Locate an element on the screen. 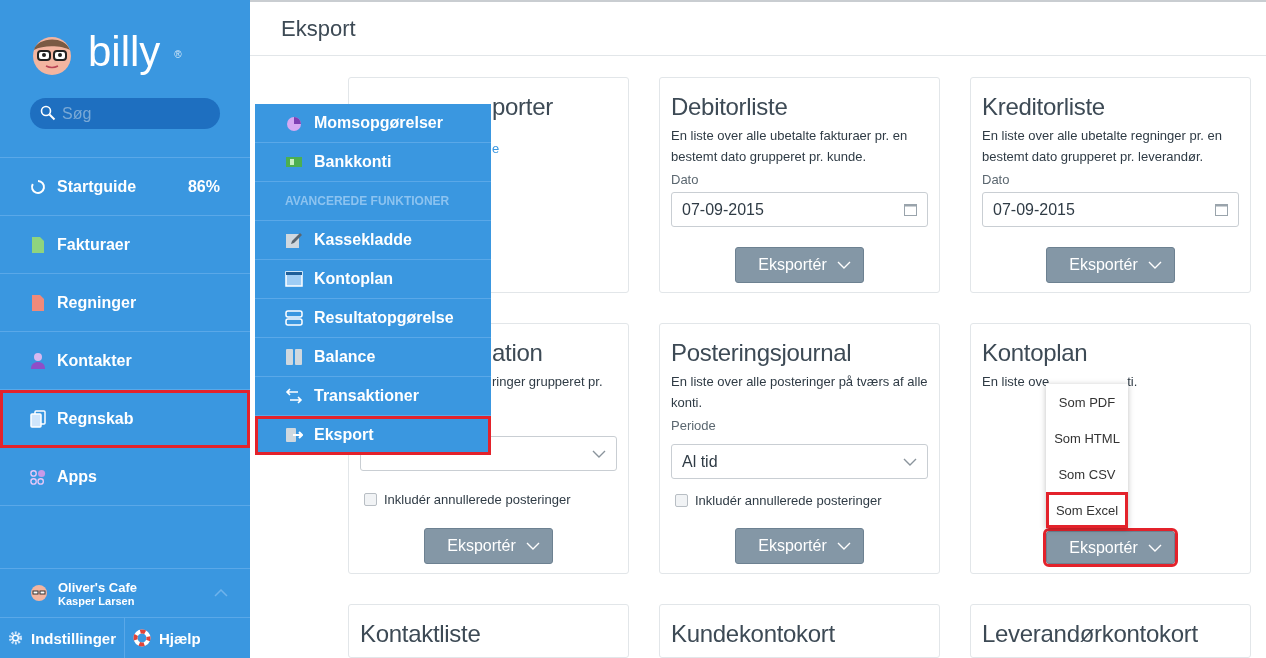 This screenshot has width=1266, height=658. menu-item: Kontoplan is located at coordinates (373, 279).